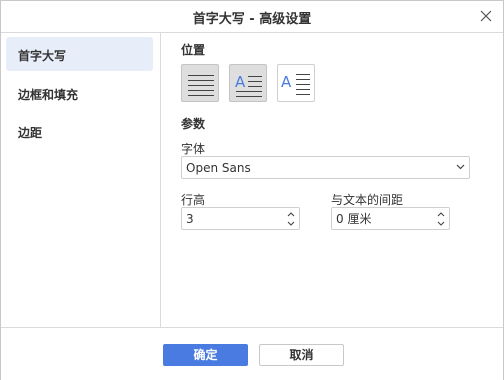 This screenshot has height=380, width=504. I want to click on position-section-label: 位置, so click(193, 50).